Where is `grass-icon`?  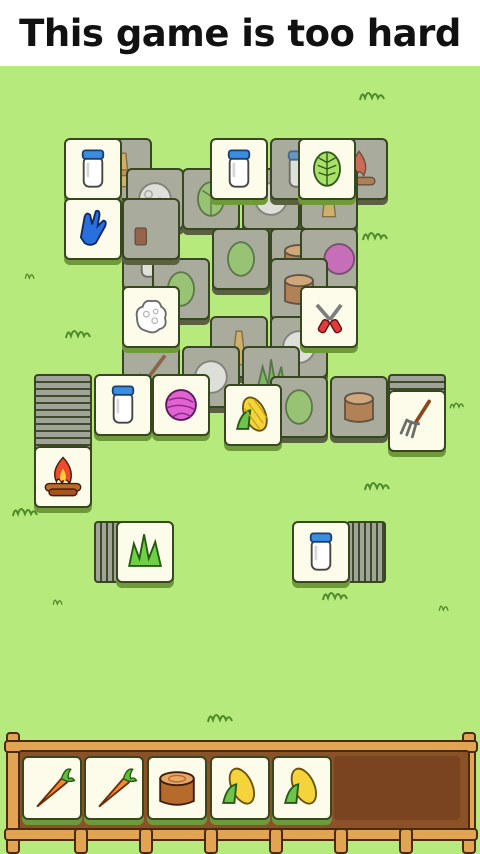
grass-icon is located at coordinates (145, 550).